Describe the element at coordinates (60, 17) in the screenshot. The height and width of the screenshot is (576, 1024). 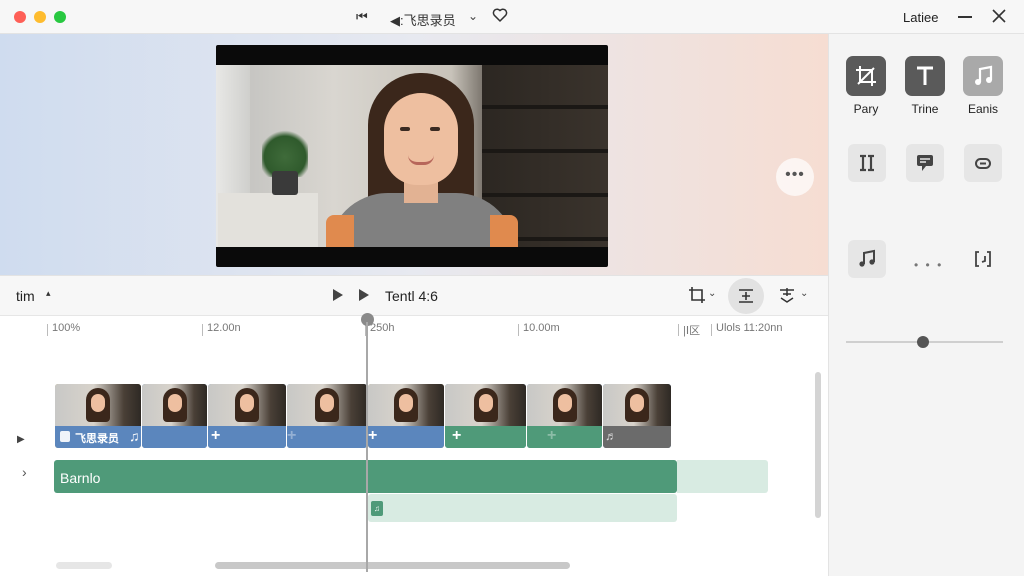
I see `zoom-window-button` at that location.